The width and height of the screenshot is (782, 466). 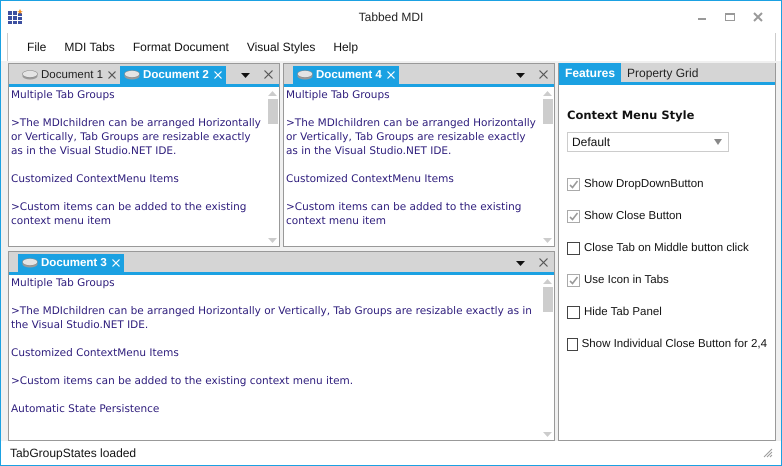 I want to click on menu-item: Visual Styles, so click(x=281, y=47).